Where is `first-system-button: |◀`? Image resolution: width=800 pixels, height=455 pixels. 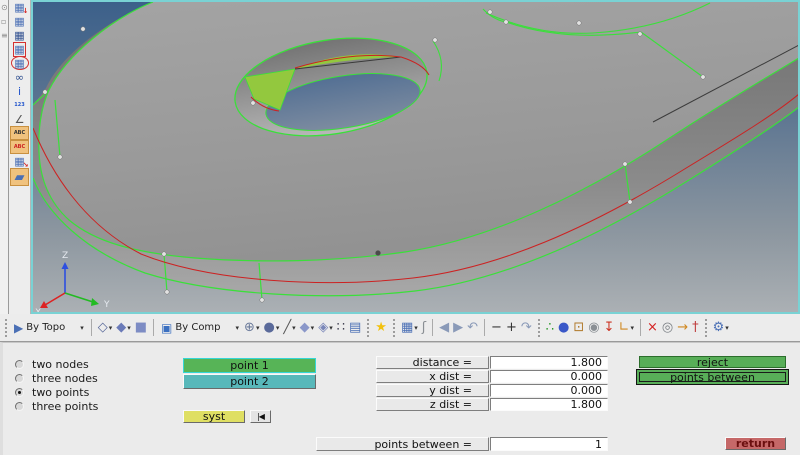
first-system-button: |◀ is located at coordinates (260, 416).